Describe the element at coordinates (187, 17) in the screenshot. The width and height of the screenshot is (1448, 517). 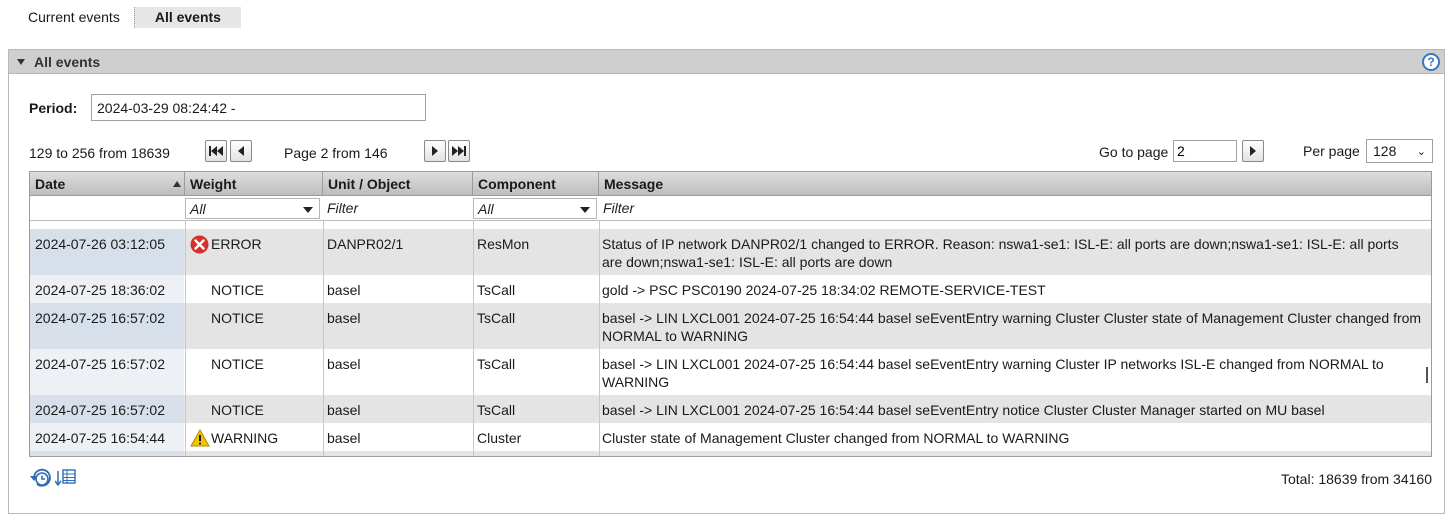
I see `tab-all-events: All events` at that location.